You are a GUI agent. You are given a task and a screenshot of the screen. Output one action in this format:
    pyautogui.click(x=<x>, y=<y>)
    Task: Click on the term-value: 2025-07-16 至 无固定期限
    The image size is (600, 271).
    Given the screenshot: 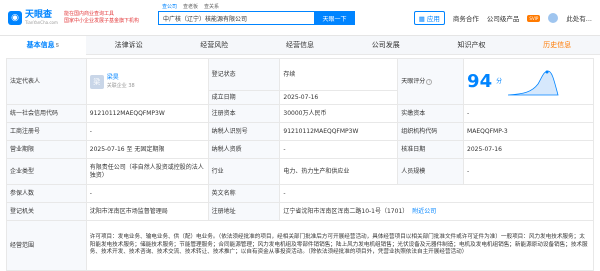 What is the action you would take?
    pyautogui.click(x=147, y=149)
    